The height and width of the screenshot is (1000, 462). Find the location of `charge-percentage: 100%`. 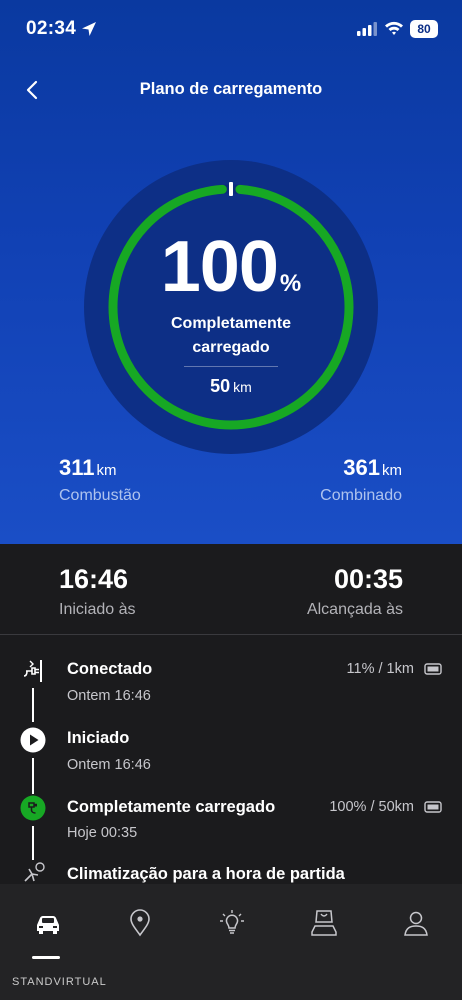

charge-percentage: 100% is located at coordinates (231, 267).